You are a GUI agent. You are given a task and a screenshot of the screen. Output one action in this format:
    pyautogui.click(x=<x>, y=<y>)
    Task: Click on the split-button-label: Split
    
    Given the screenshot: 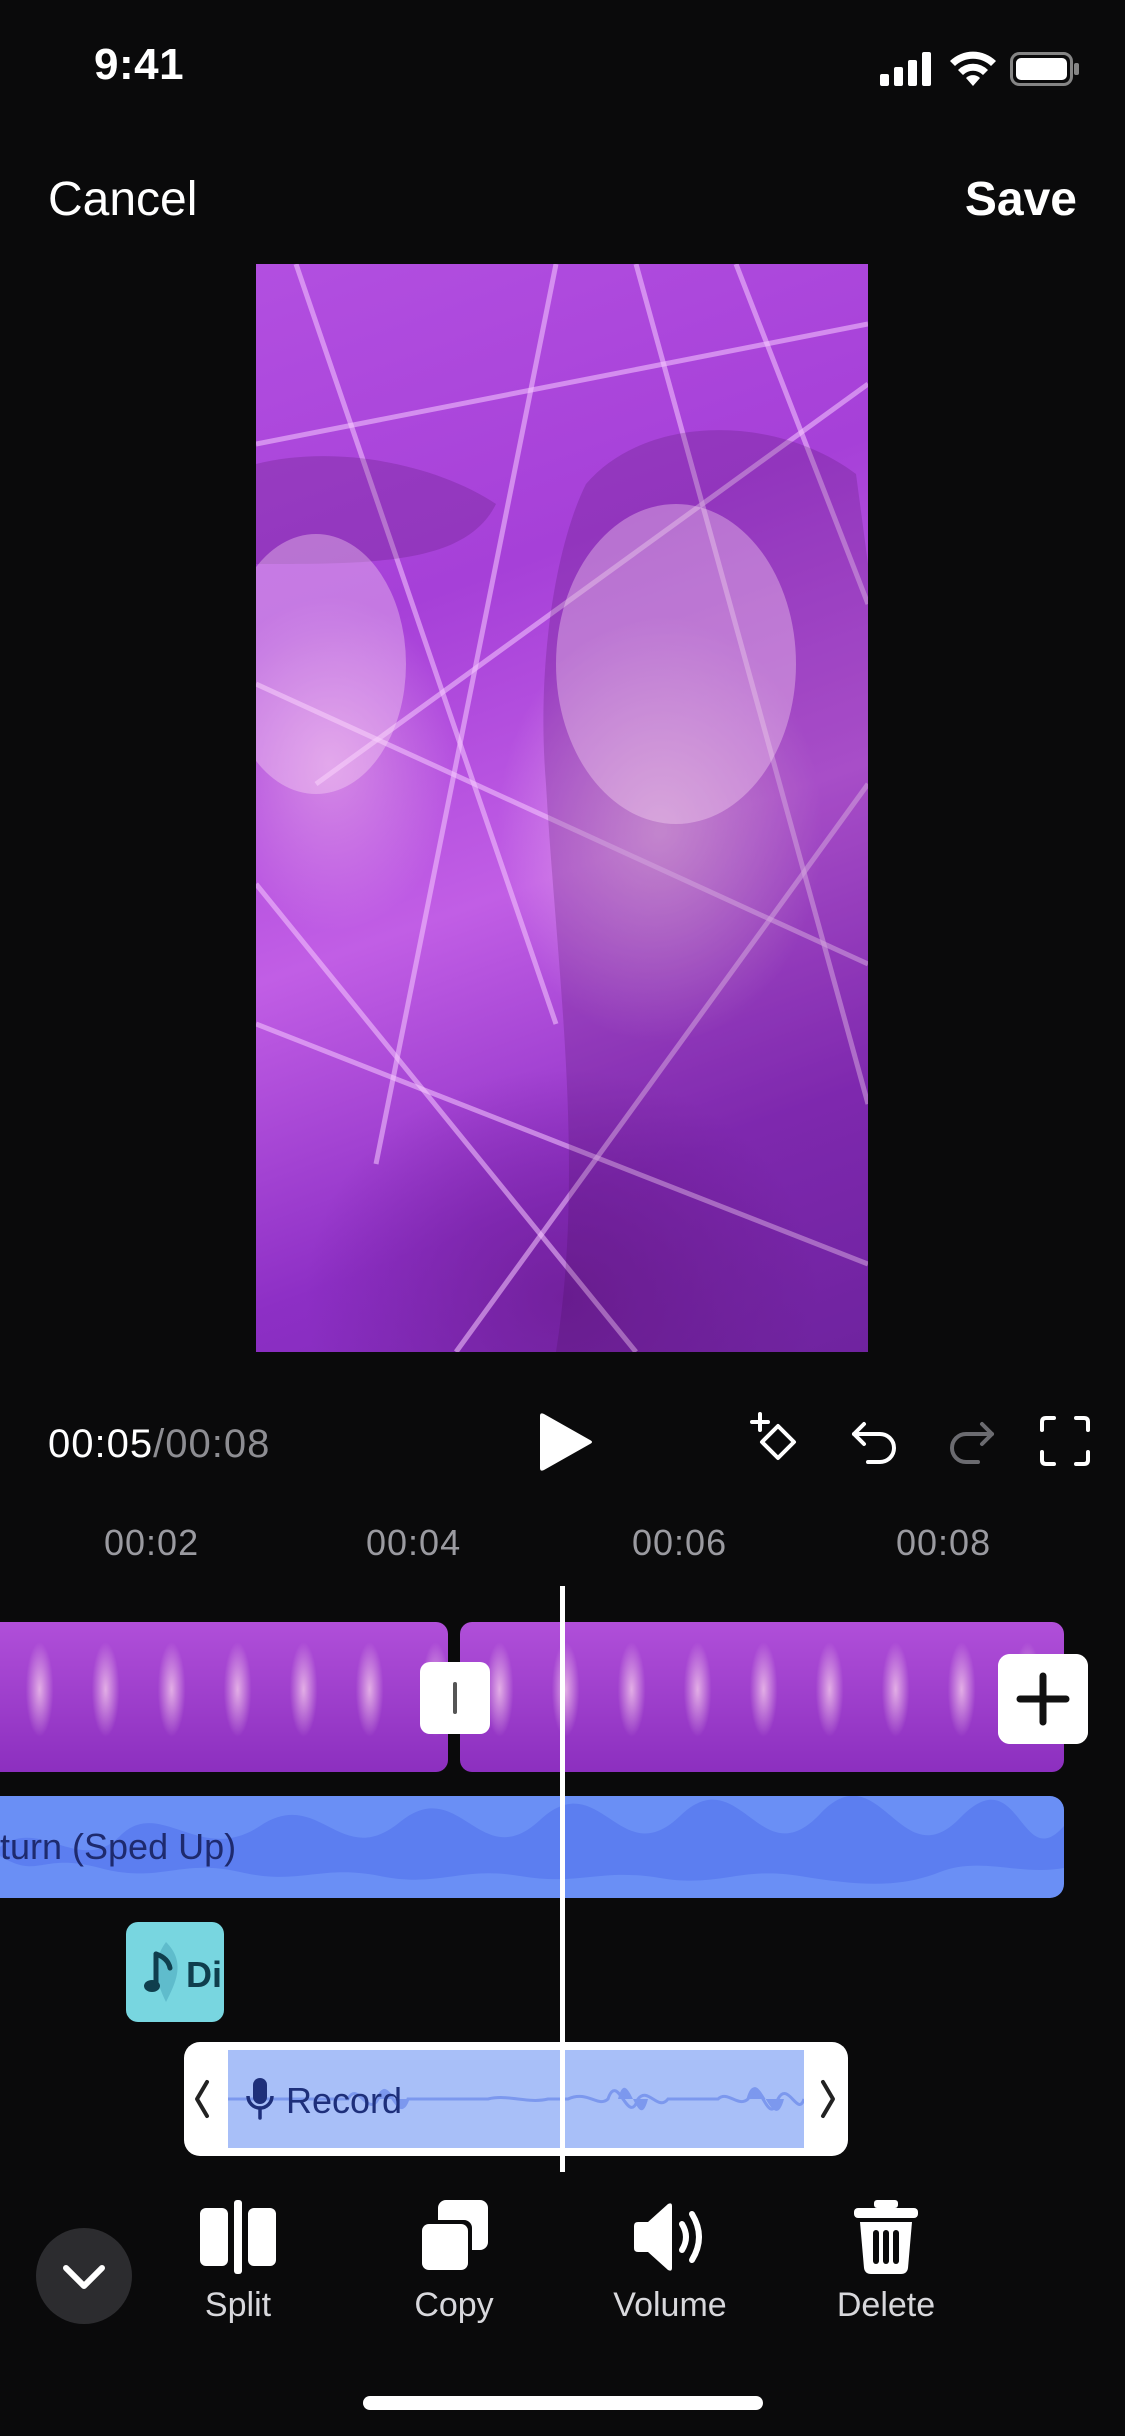 What is the action you would take?
    pyautogui.click(x=238, y=2305)
    